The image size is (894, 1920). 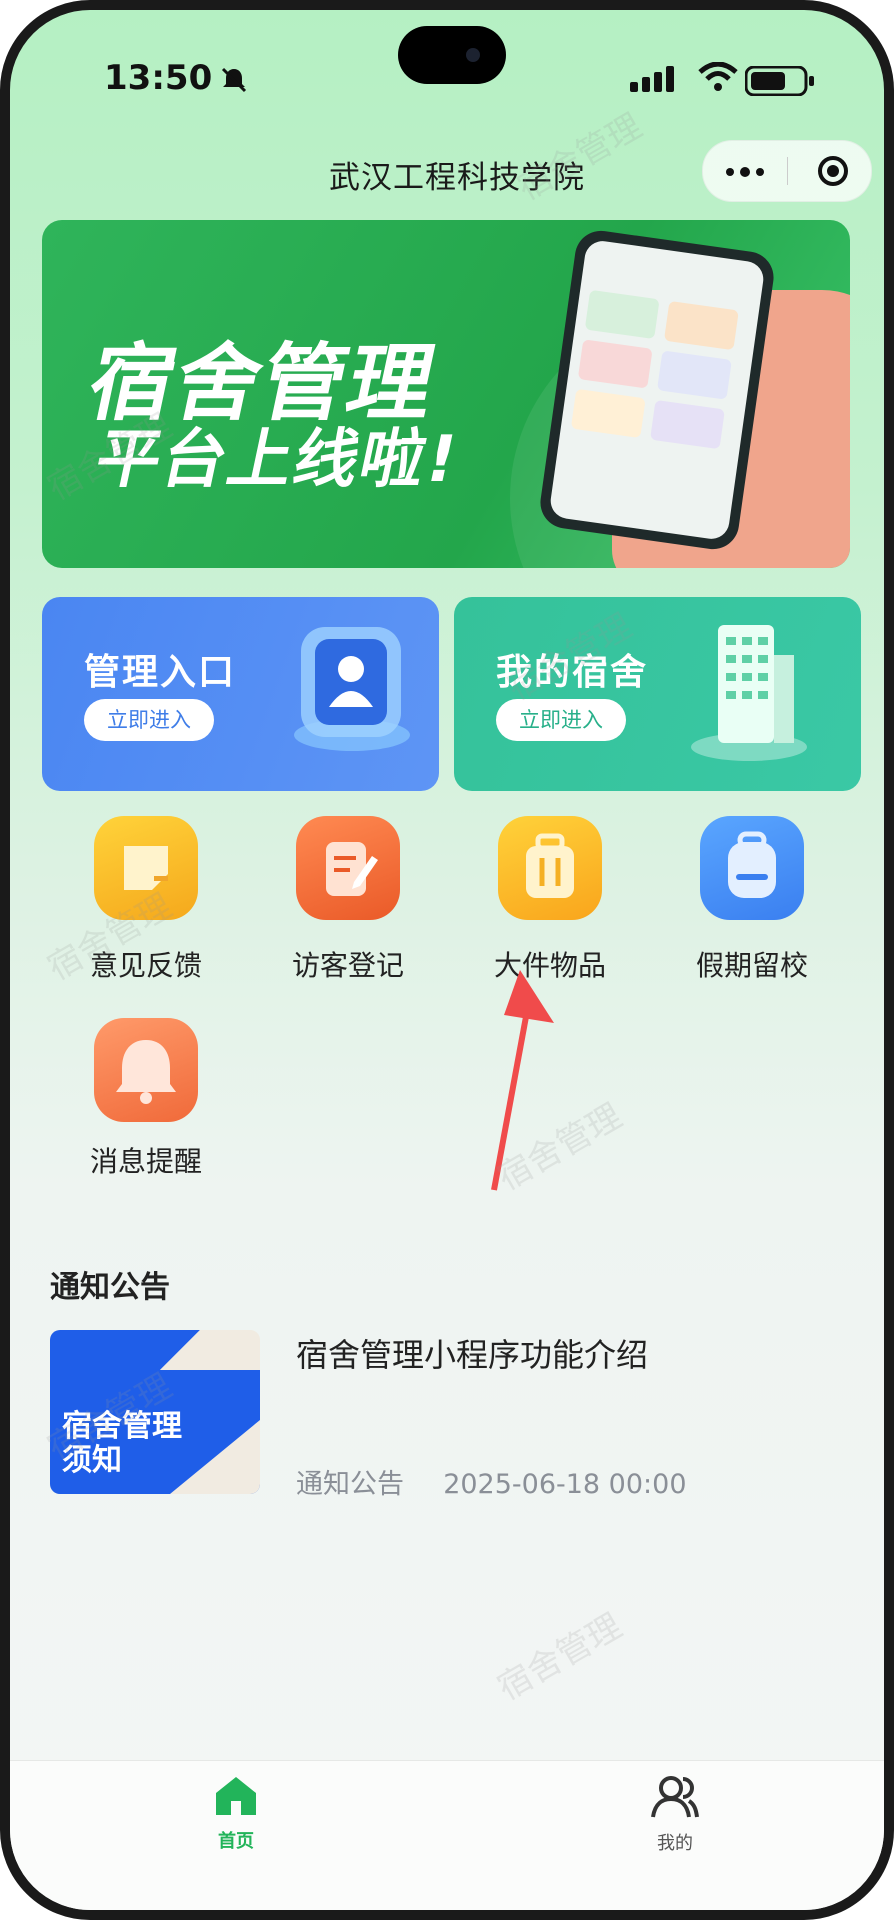 What do you see at coordinates (158, 78) in the screenshot?
I see `status-time: 13:50` at bounding box center [158, 78].